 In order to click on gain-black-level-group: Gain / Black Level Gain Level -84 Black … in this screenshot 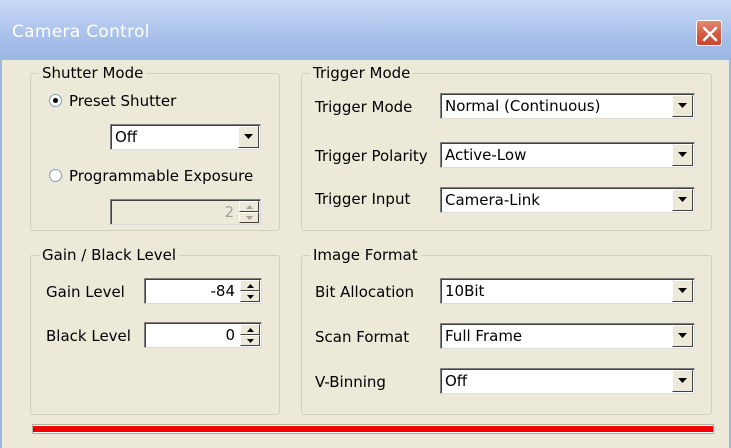, I will do `click(155, 330)`.